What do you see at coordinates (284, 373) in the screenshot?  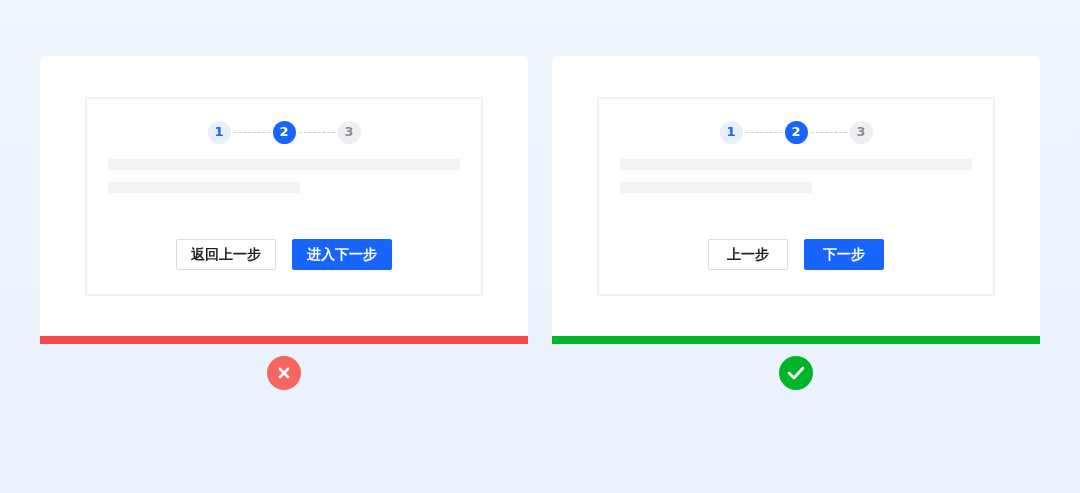 I see `close-icon` at bounding box center [284, 373].